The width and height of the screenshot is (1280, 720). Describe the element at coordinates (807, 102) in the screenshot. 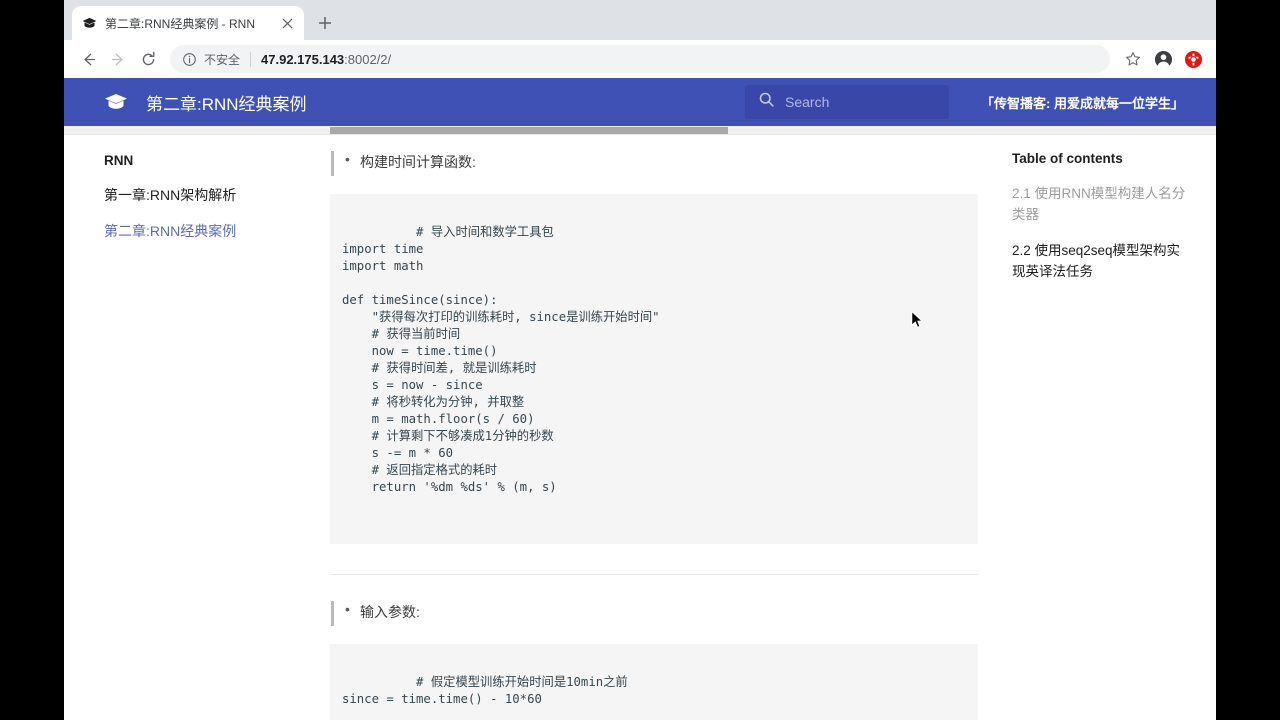

I see `search-placeholder: Search` at that location.